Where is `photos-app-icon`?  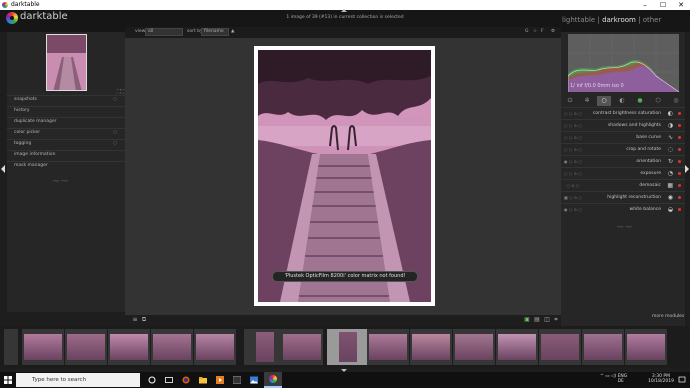
photos-app-icon is located at coordinates (254, 380).